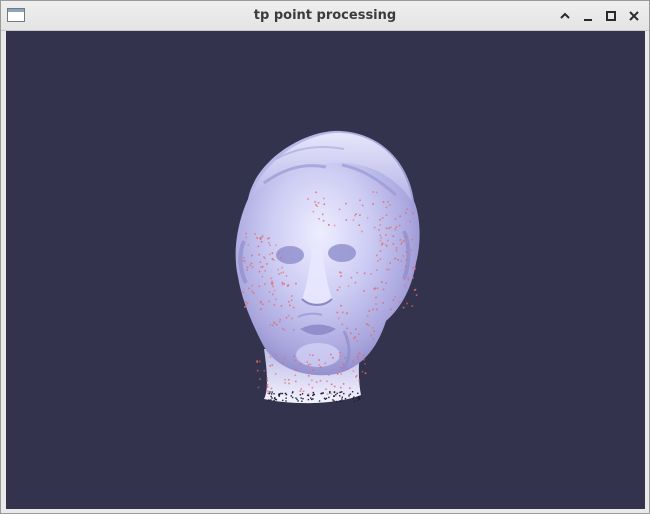  I want to click on minimize-icon, so click(588, 16).